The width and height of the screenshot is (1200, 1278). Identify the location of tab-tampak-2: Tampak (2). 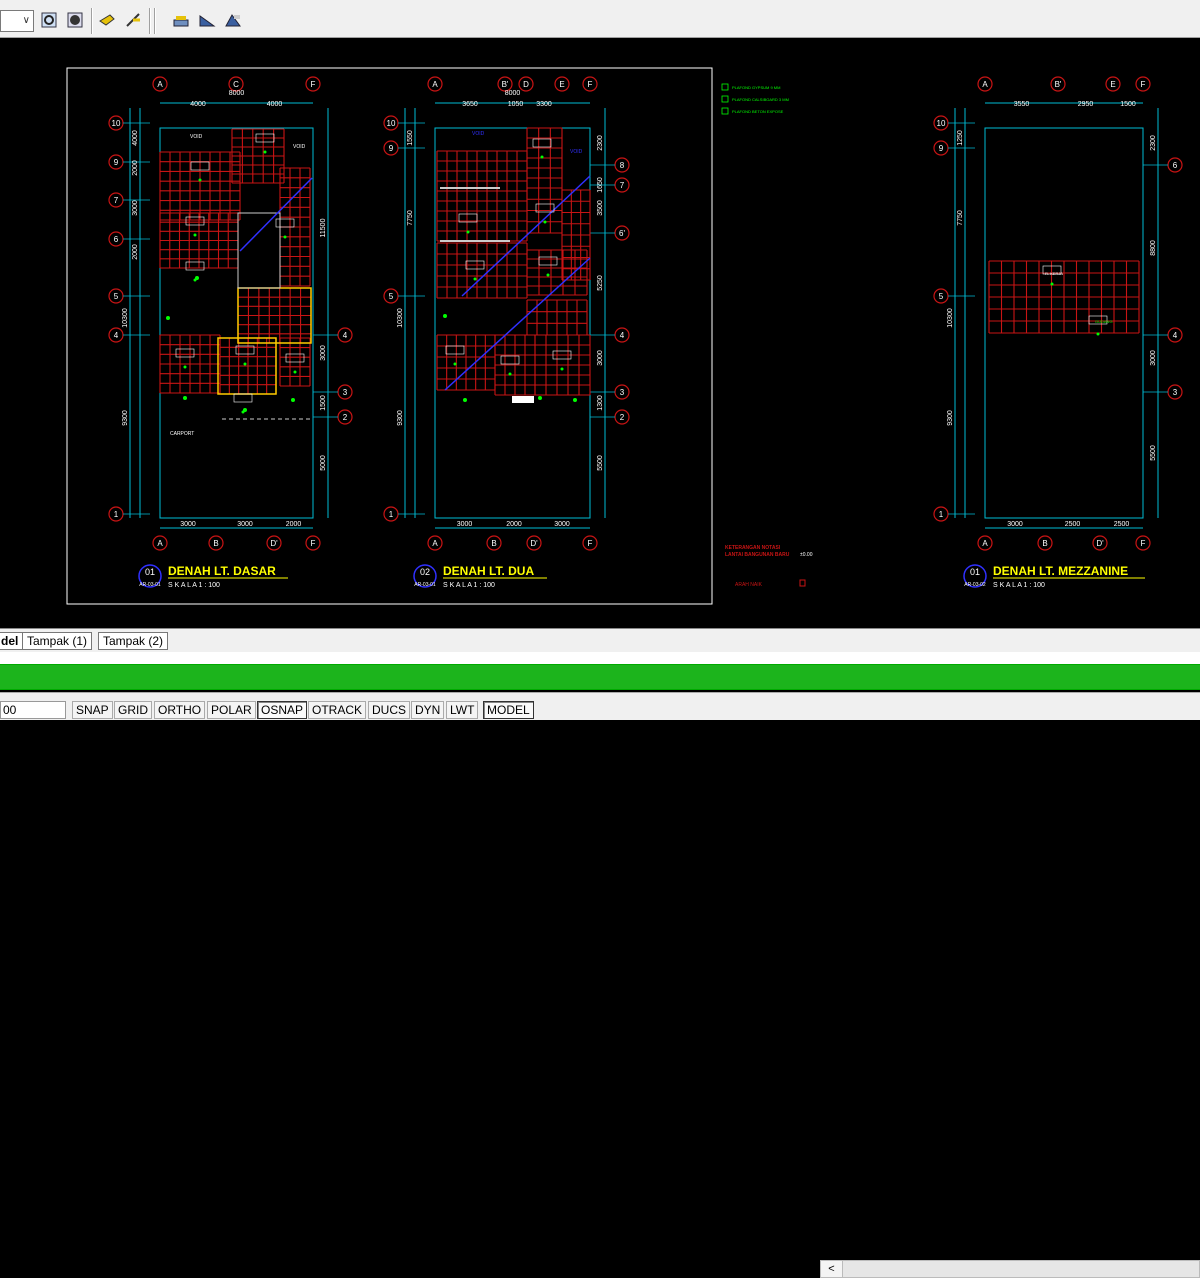
(133, 641).